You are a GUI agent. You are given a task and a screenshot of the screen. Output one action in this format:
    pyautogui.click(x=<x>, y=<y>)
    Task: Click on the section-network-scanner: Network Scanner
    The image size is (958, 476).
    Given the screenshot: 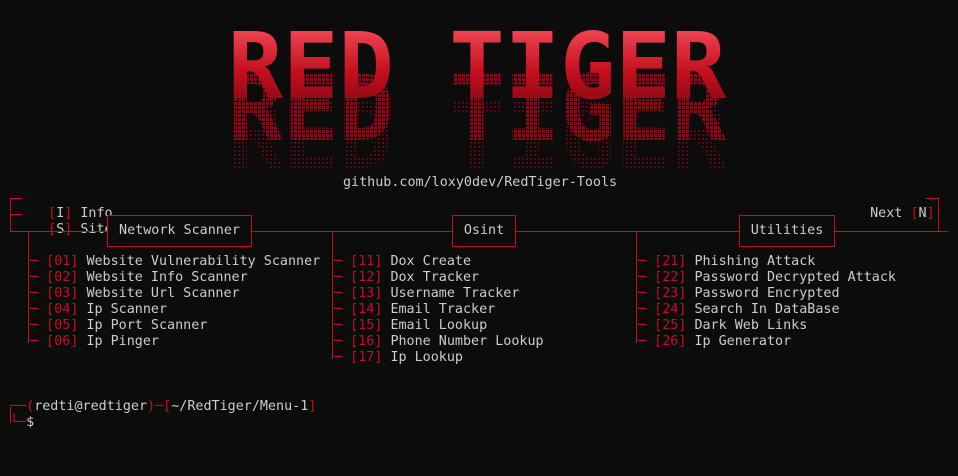 What is the action you would take?
    pyautogui.click(x=179, y=231)
    